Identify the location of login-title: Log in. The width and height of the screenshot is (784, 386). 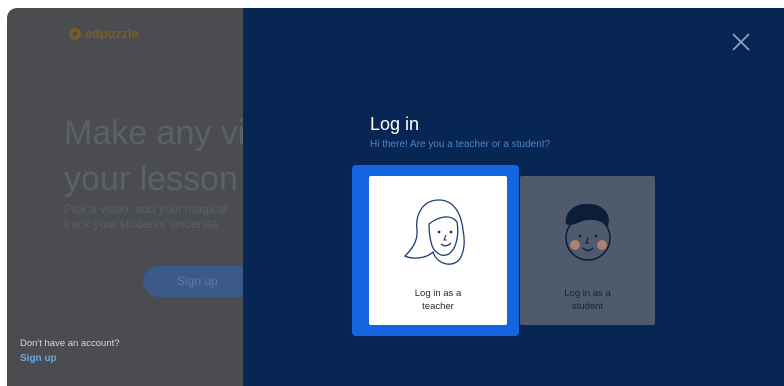
(395, 124).